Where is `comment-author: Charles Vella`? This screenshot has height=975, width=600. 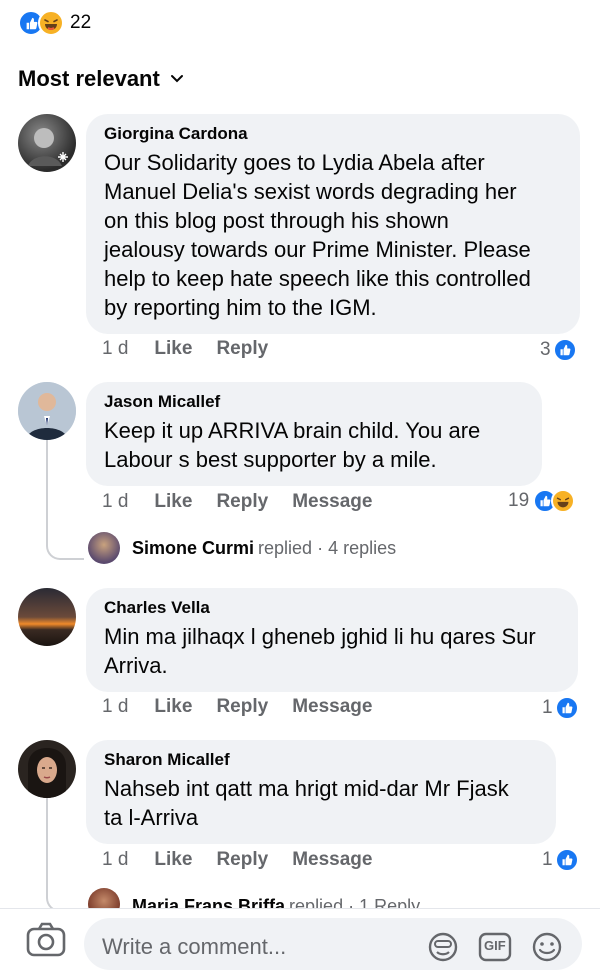
comment-author: Charles Vella is located at coordinates (332, 608).